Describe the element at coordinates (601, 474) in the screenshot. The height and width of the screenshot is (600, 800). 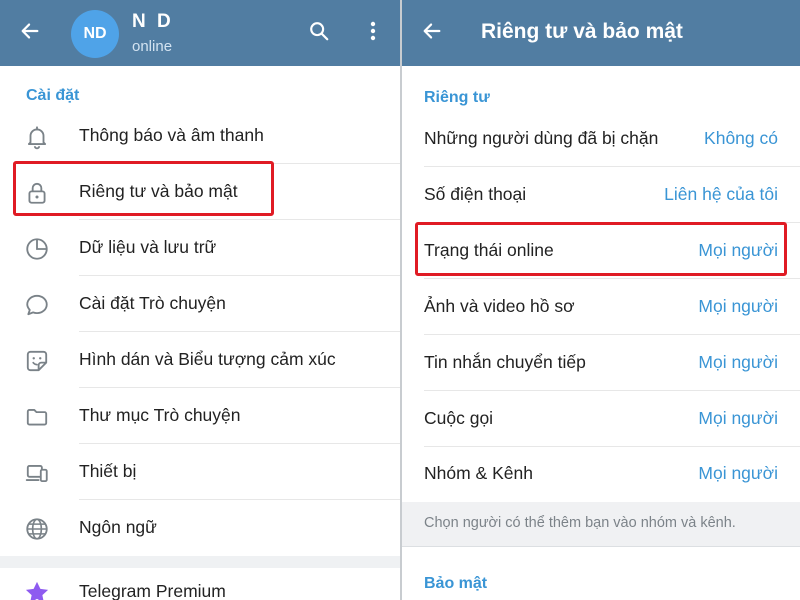
I see `row-groups-channels: Nhóm & Kênh Mọi người` at that location.